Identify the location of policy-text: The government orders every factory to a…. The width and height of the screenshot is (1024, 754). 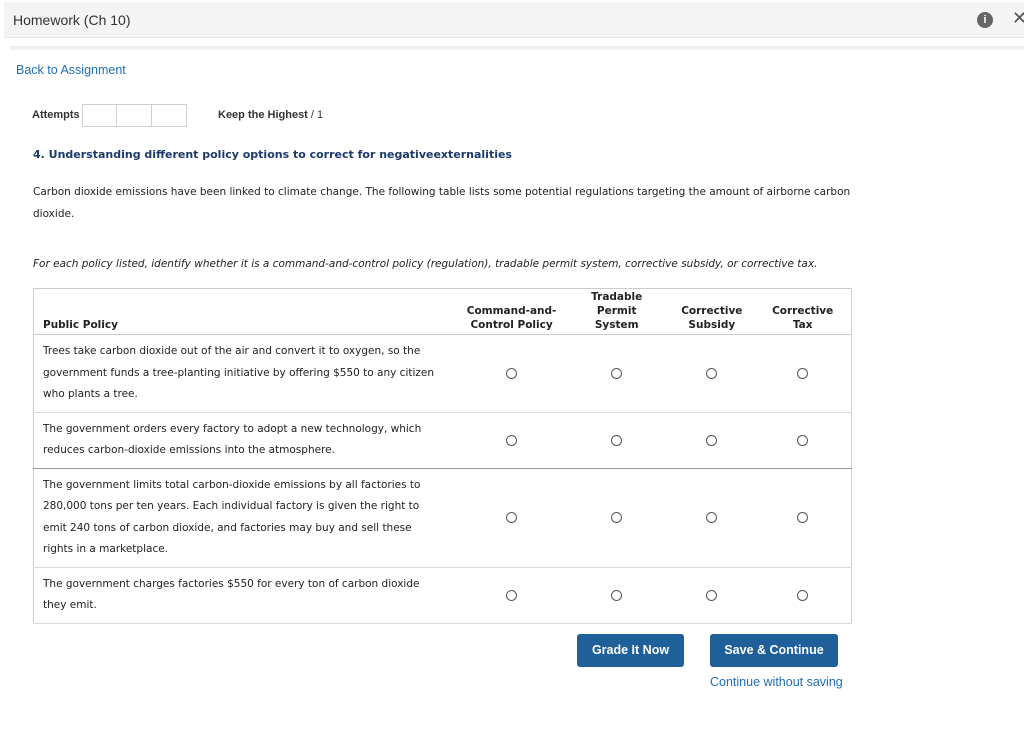
(246, 440).